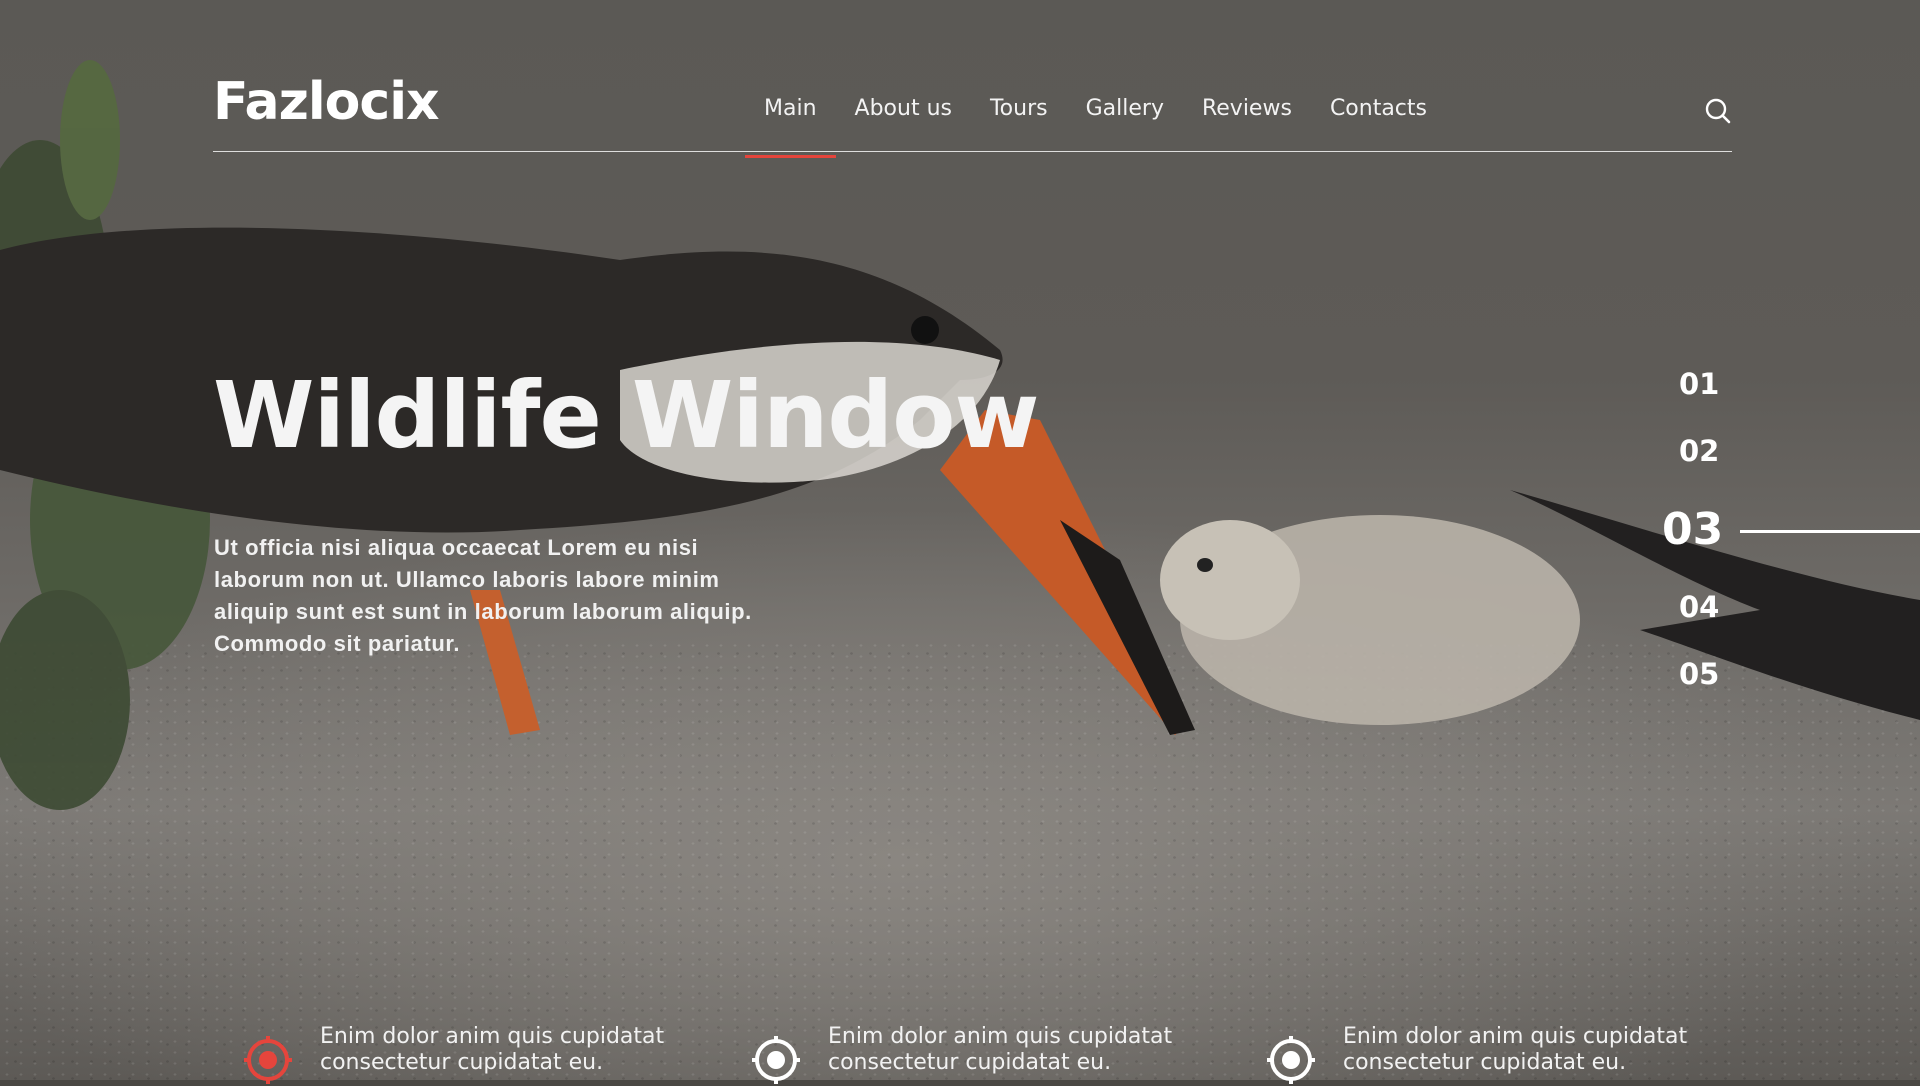  I want to click on search-button, so click(1718, 111).